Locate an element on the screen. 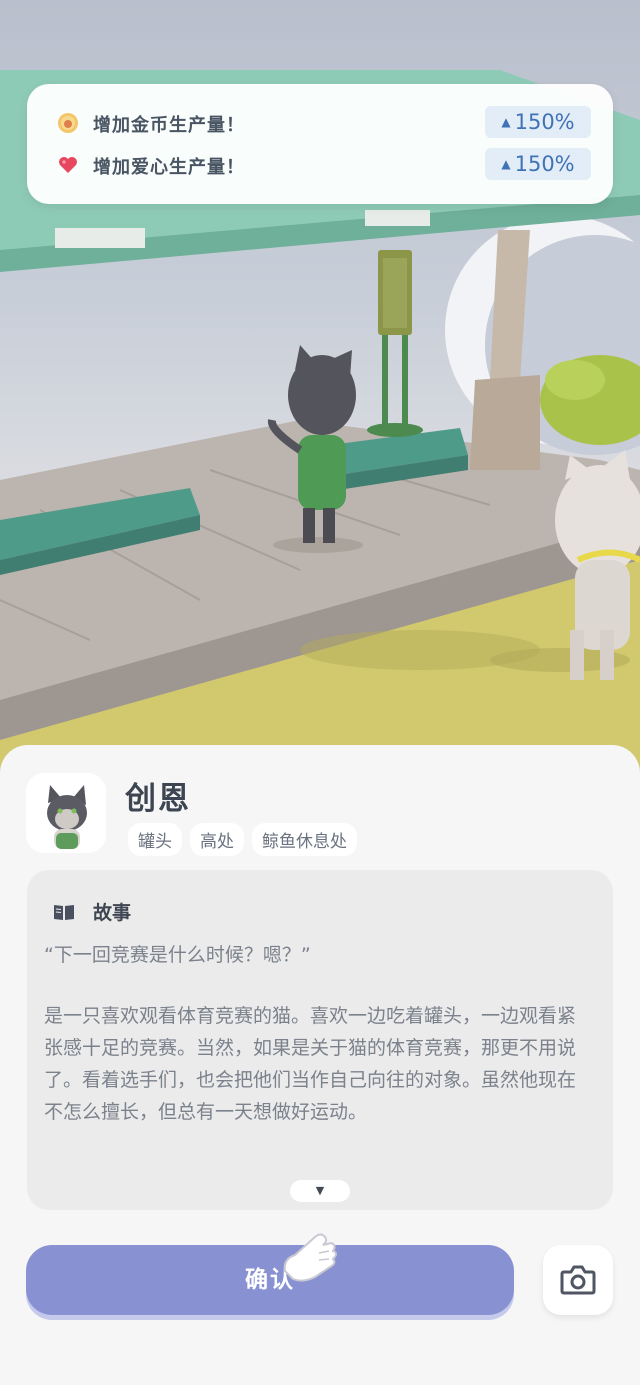 This screenshot has height=1385, width=640. chevron-down-icon: ▼ is located at coordinates (320, 1190).